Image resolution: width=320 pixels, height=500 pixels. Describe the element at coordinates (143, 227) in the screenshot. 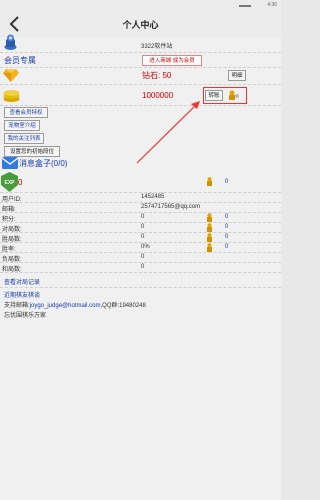

I see `games-value: 0` at that location.